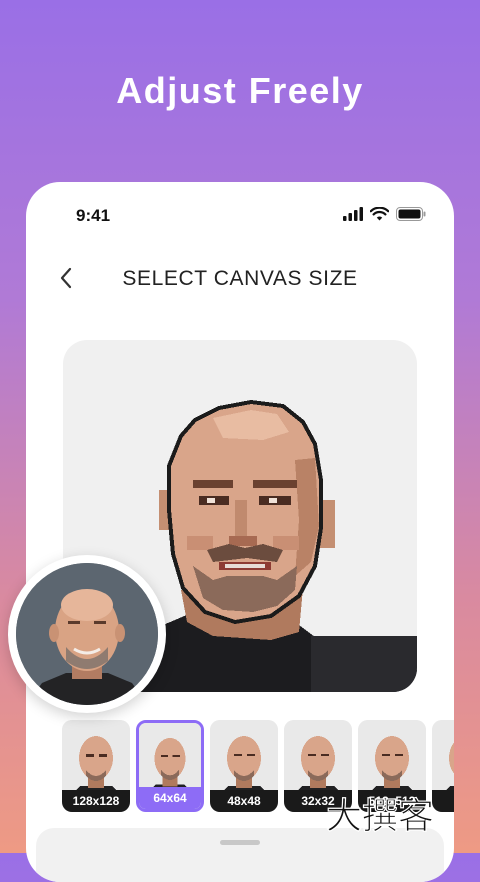 The image size is (480, 882). I want to click on canvas-size-option: 128x128, so click(96, 766).